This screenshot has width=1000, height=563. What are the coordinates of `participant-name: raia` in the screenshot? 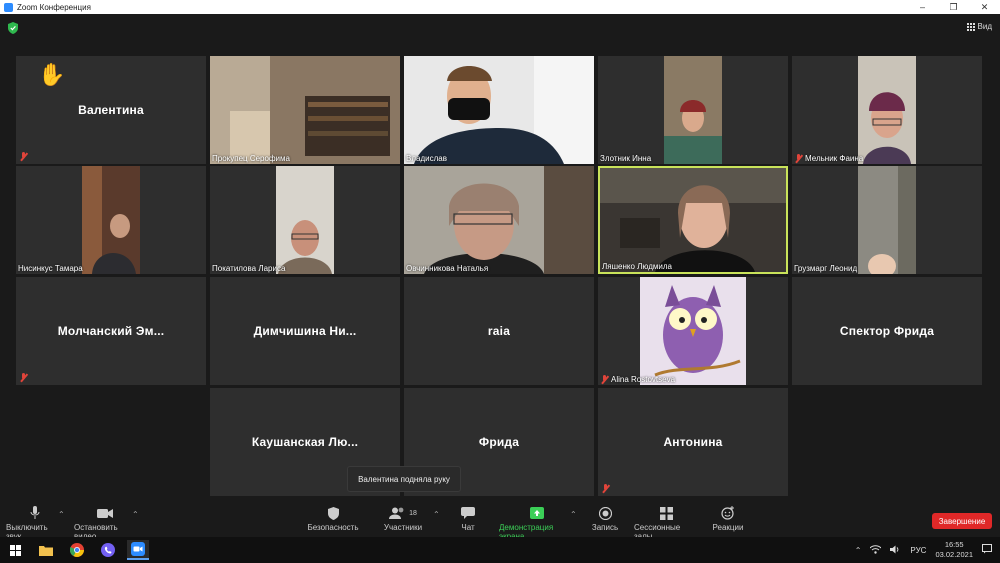 It's located at (499, 331).